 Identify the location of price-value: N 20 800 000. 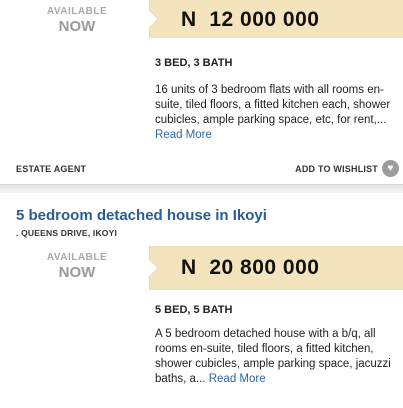
(250, 267).